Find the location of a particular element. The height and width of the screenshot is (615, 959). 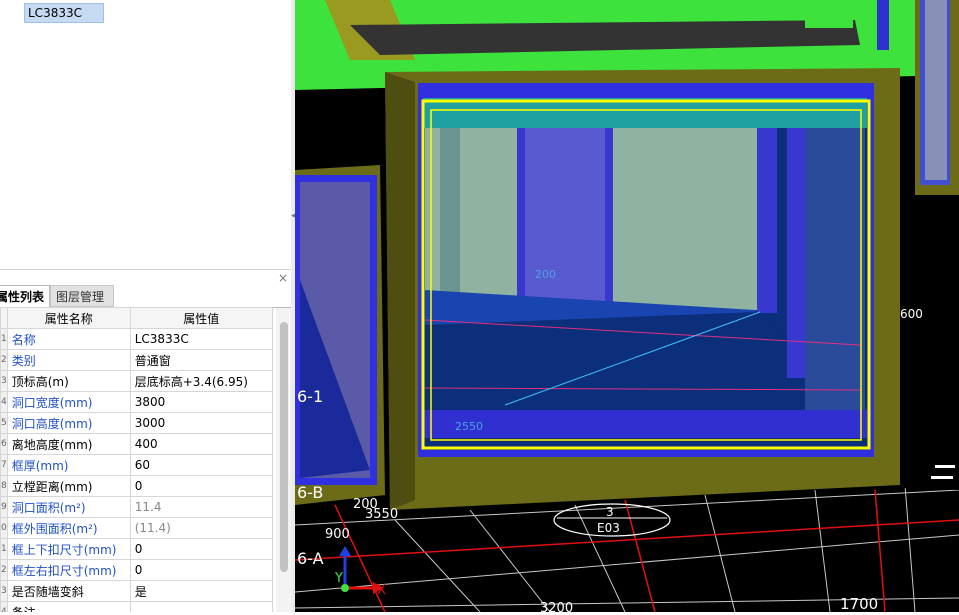

window-sill is located at coordinates (644, 424).